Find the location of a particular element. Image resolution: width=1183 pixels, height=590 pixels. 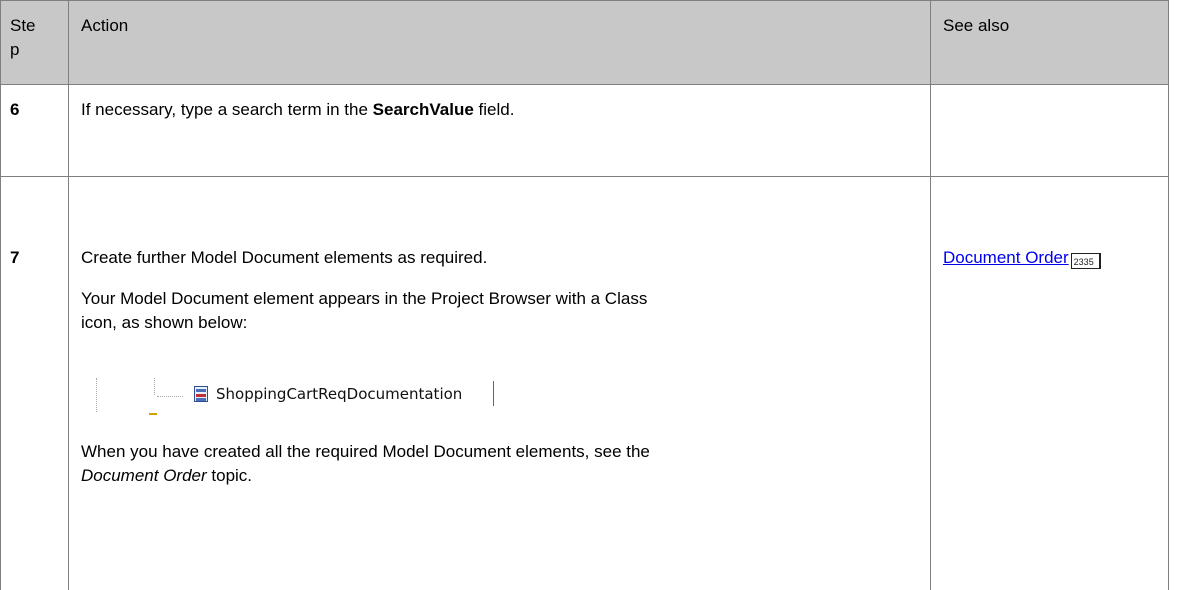

see-also-cell: Document Order 2335 is located at coordinates (1022, 258).